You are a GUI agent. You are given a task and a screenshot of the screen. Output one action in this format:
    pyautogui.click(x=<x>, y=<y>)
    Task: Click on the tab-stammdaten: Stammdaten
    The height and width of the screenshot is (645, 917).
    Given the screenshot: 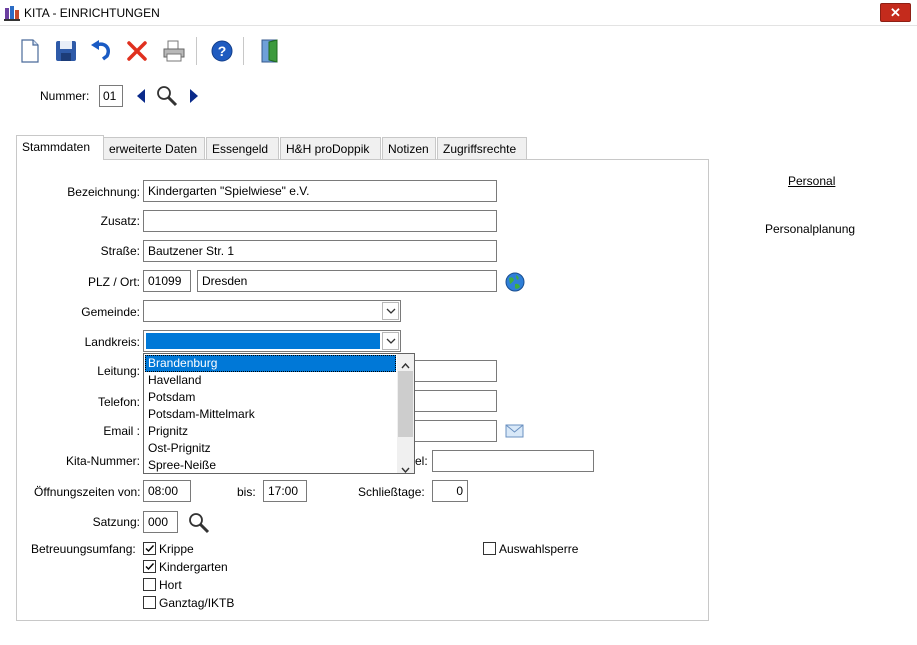 What is the action you would take?
    pyautogui.click(x=60, y=147)
    